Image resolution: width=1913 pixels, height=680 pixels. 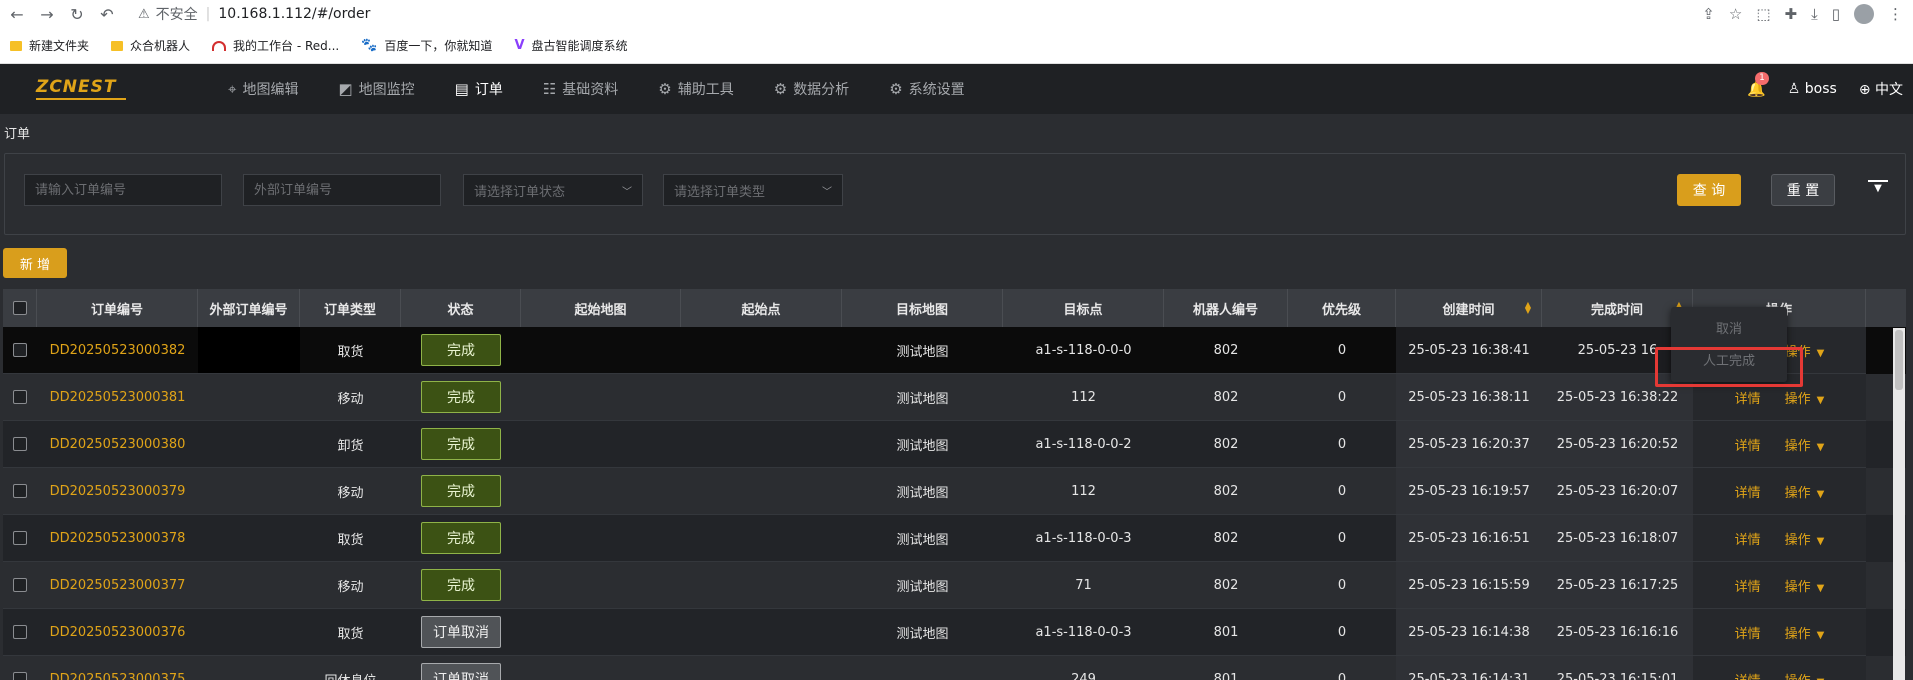 I want to click on cell-text: 25-05-23 16:38:11, so click(x=1469, y=397).